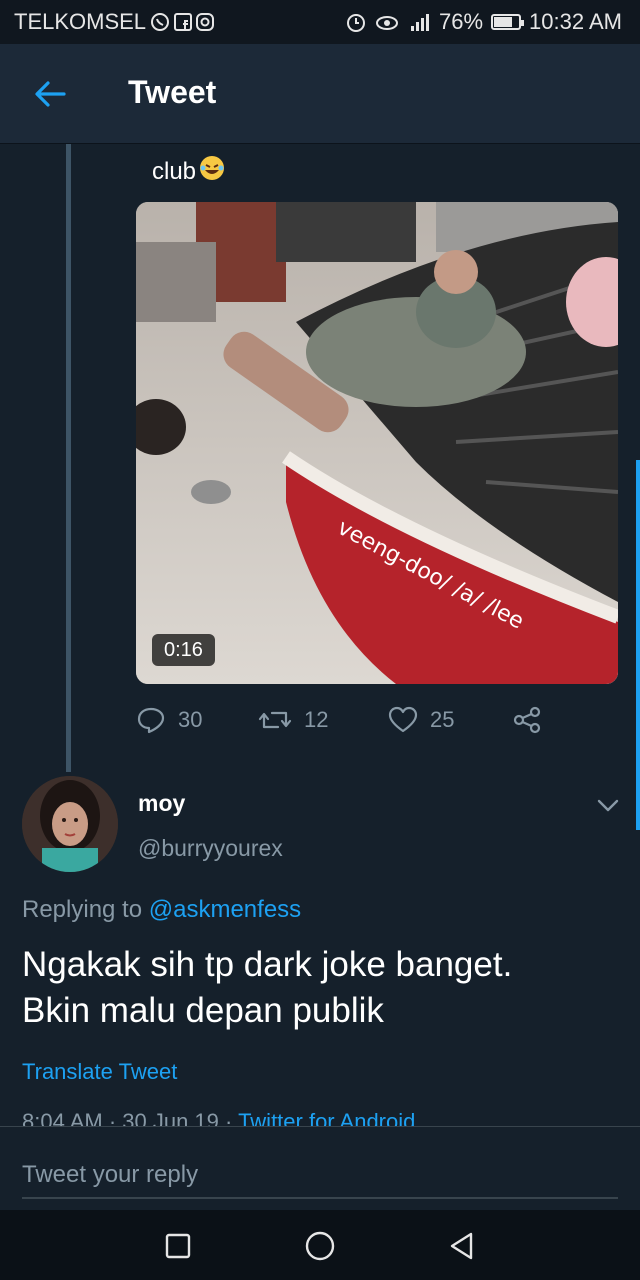  Describe the element at coordinates (316, 719) in the screenshot. I see `retweet-count: 12` at that location.